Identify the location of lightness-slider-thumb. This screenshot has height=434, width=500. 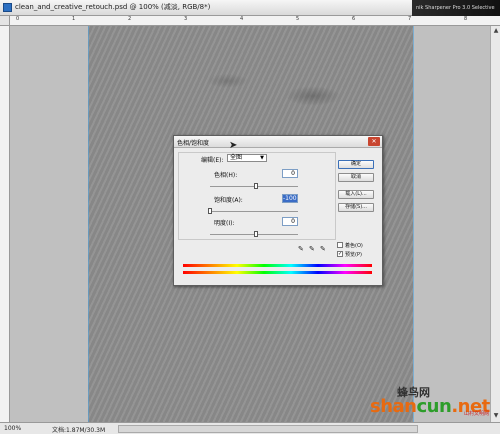
(256, 234).